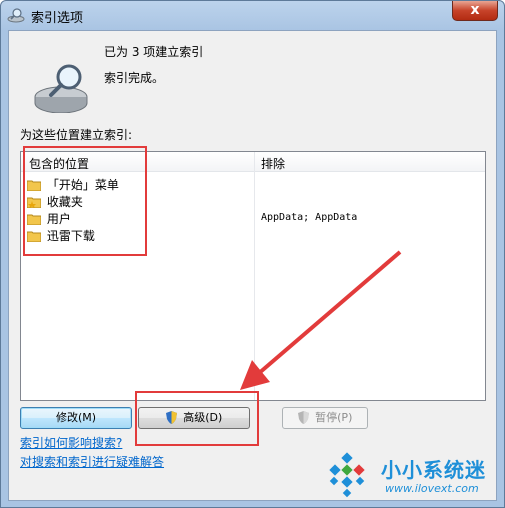 This screenshot has width=505, height=508. I want to click on watermark: 小小系统迷 www.ilovext.com, so click(408, 475).